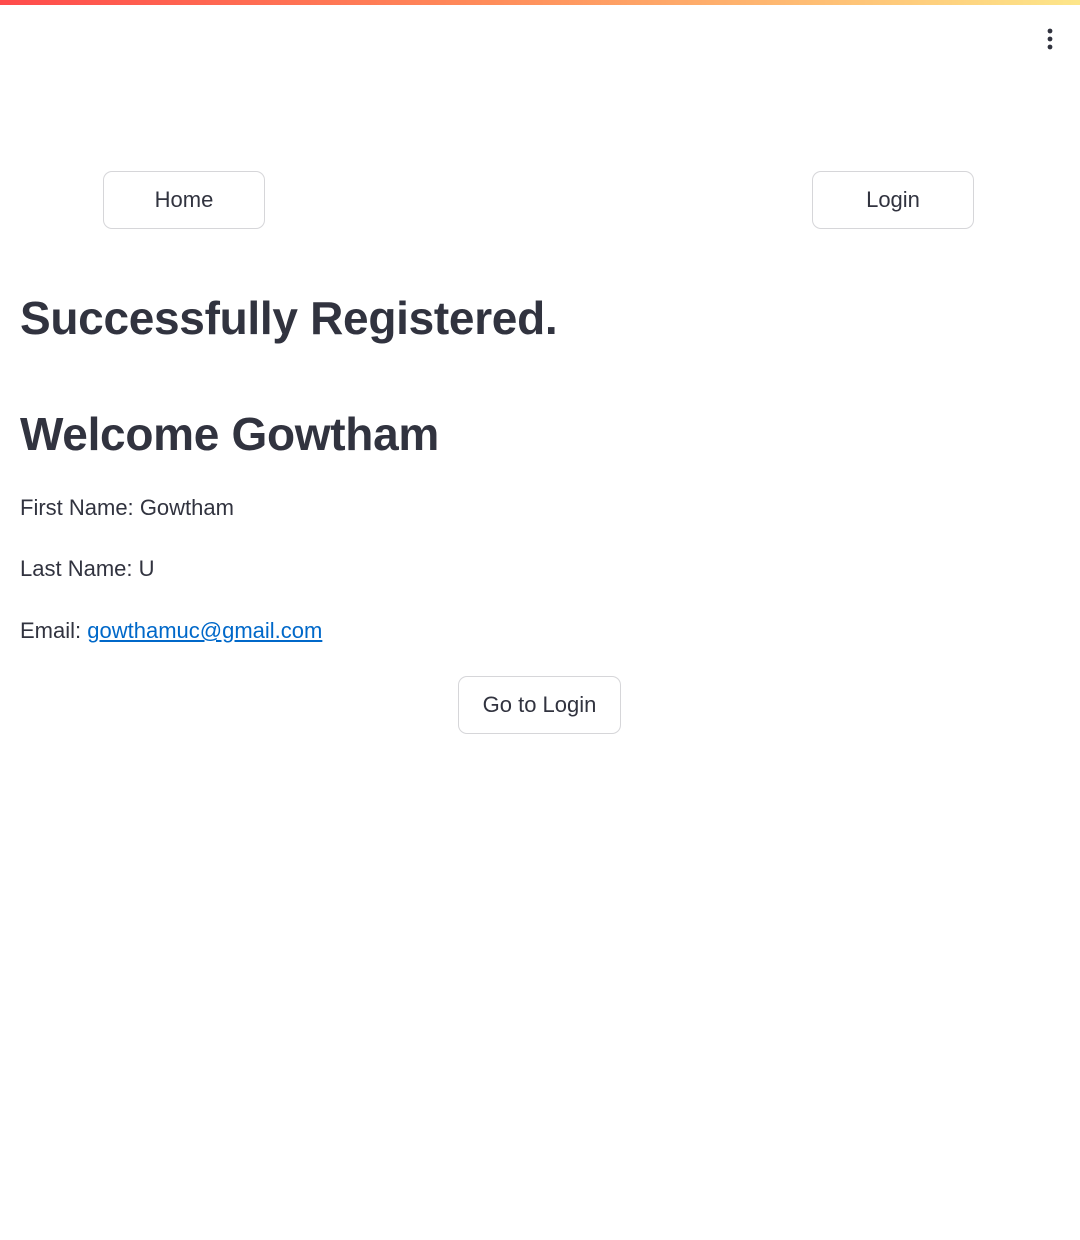 This screenshot has height=1240, width=1080. I want to click on email-line: Email: gowthamuc@gmail.com, so click(171, 631).